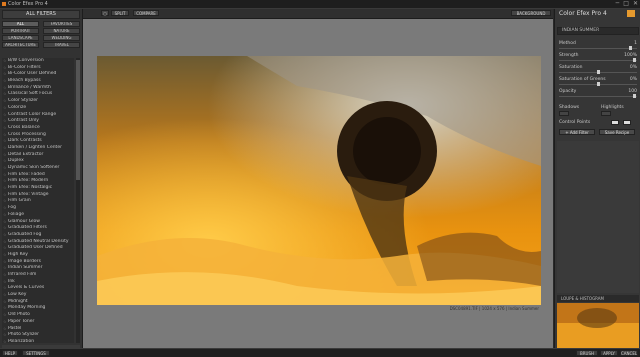  What do you see at coordinates (38, 94) in the screenshot?
I see `filter-list-item: ☆ Classical Soft Focus` at bounding box center [38, 94].